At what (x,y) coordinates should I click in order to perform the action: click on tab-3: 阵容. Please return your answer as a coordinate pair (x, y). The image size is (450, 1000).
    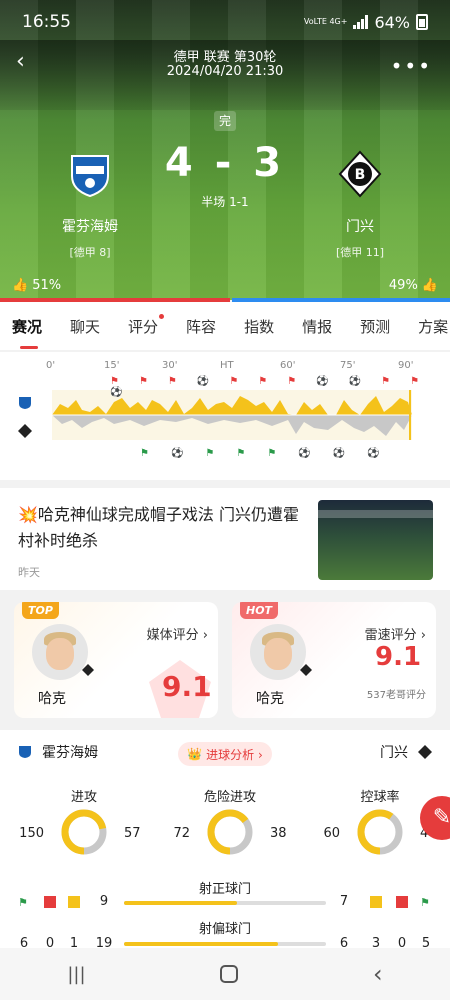
    Looking at the image, I should click on (201, 326).